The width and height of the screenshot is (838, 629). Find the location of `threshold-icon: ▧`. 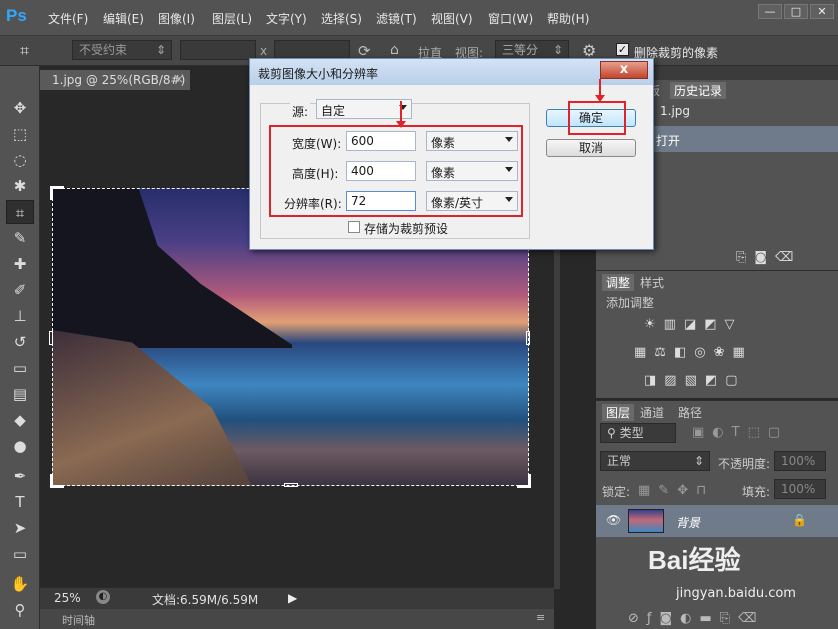

threshold-icon: ▧ is located at coordinates (695, 380).